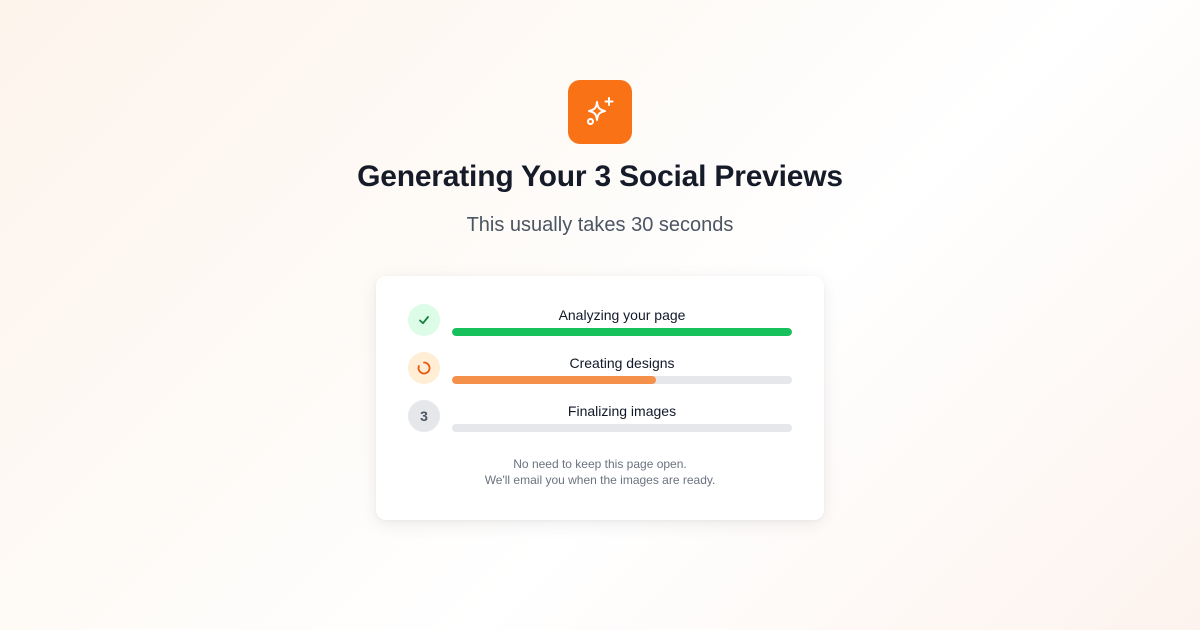 The height and width of the screenshot is (630, 1200). What do you see at coordinates (622, 363) in the screenshot?
I see `step-label: Creating designs` at bounding box center [622, 363].